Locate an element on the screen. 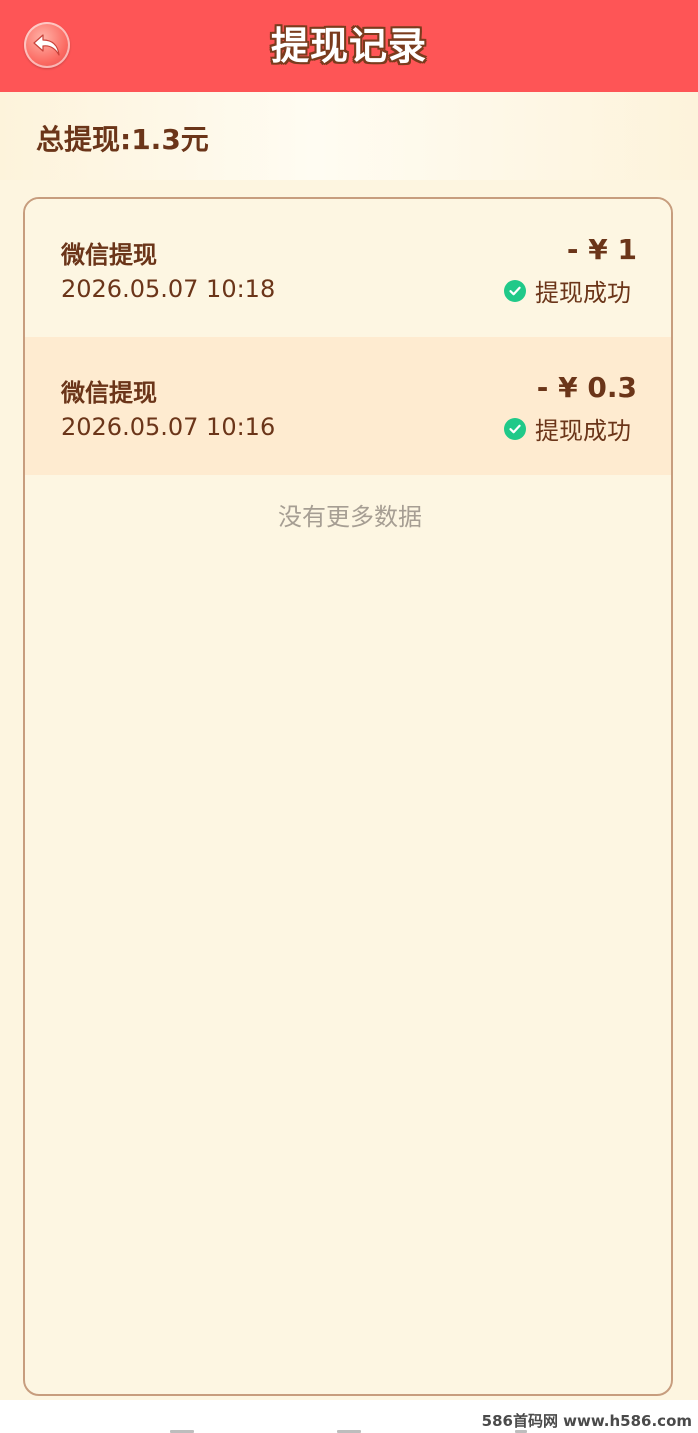 This screenshot has width=698, height=1433. record-amount: - ¥ 1 is located at coordinates (601, 249).